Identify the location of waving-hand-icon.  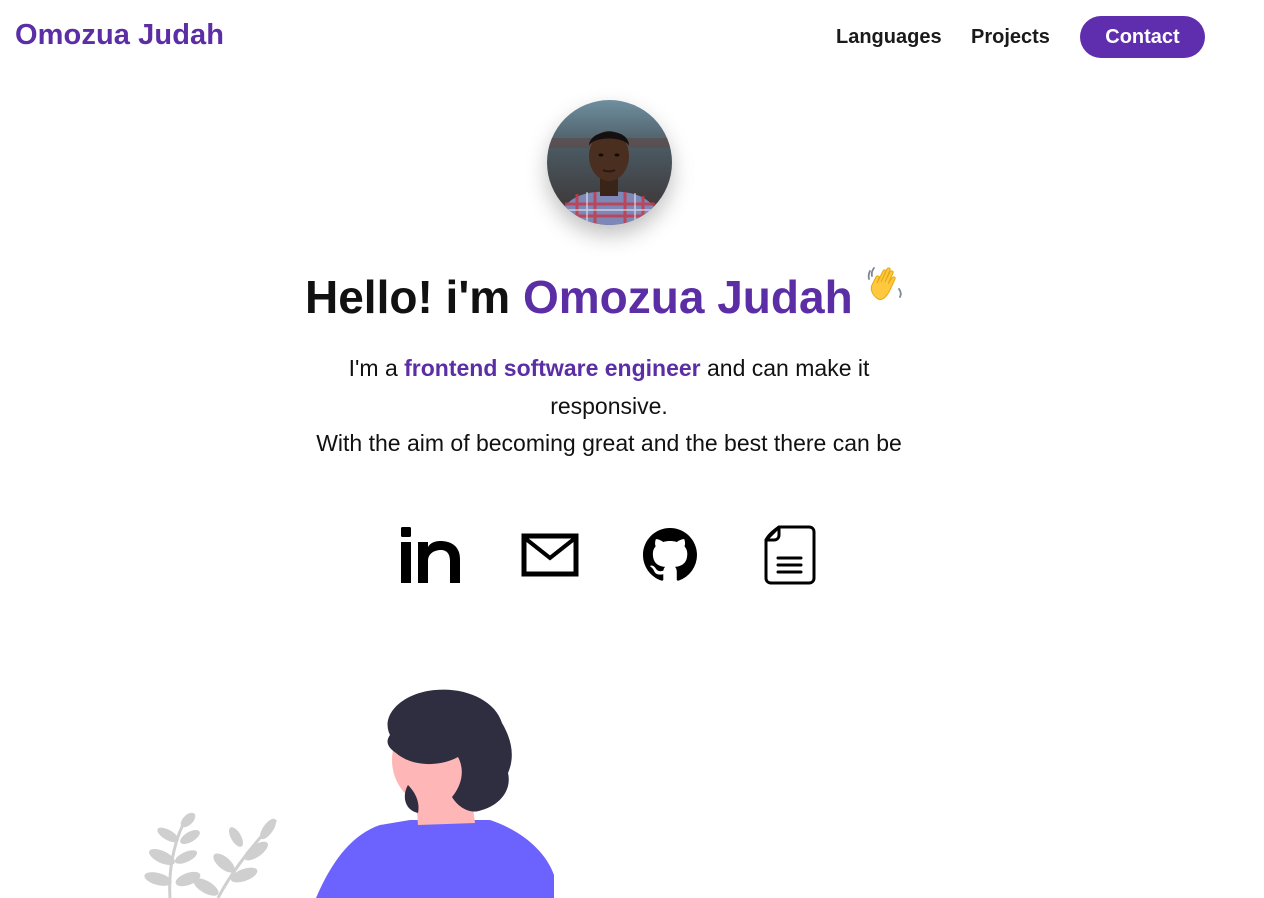
(886, 284).